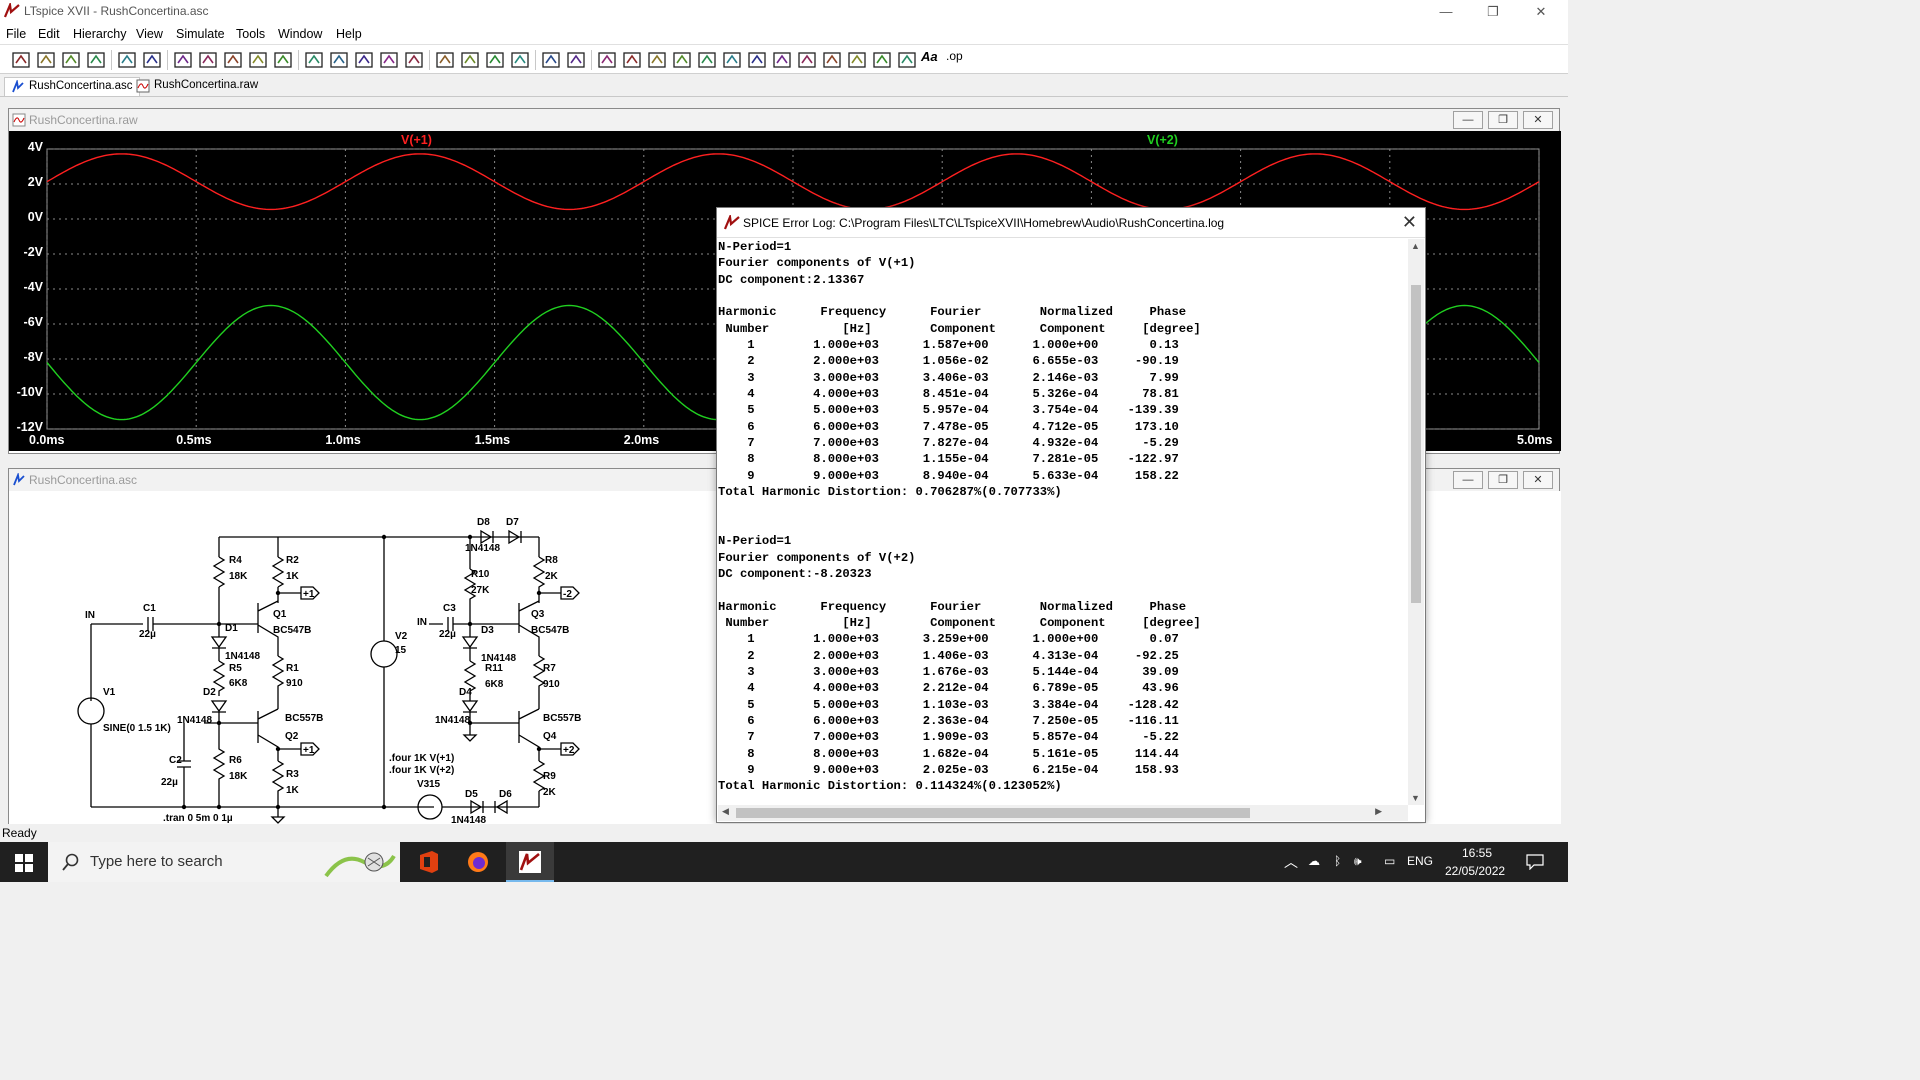 This screenshot has width=1920, height=1080. Describe the element at coordinates (258, 60) in the screenshot. I see `zoom-cancel-icon` at that location.